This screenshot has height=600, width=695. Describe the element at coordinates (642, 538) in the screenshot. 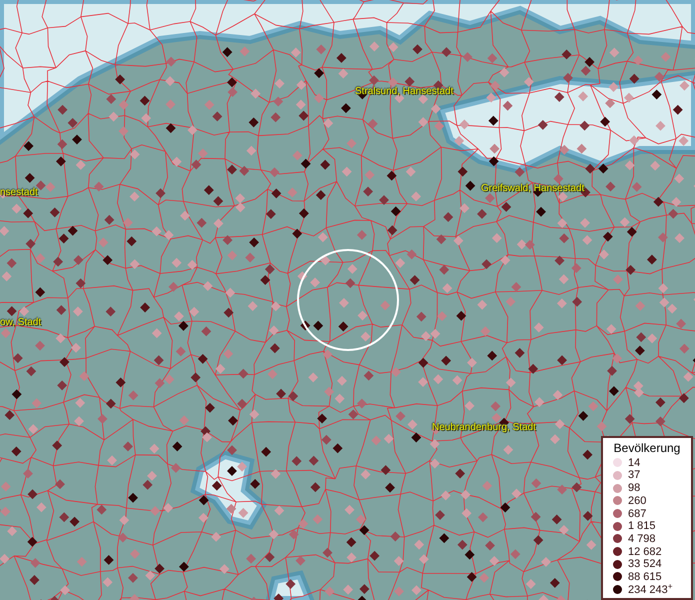

I see `legend-label: 4 798` at that location.